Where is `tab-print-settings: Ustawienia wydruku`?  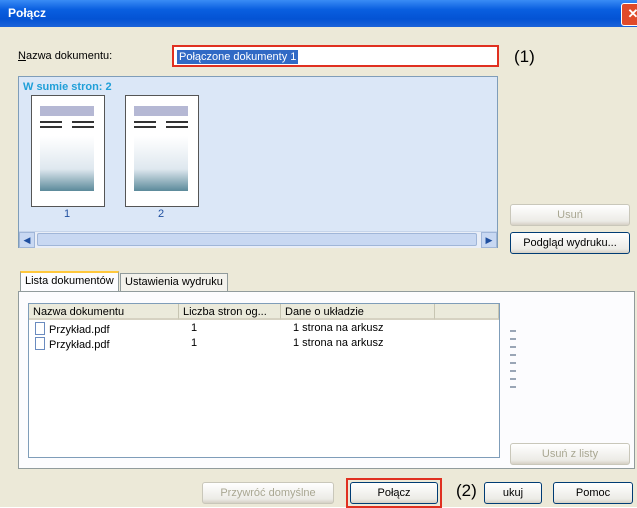
tab-print-settings: Ustawienia wydruku is located at coordinates (174, 282).